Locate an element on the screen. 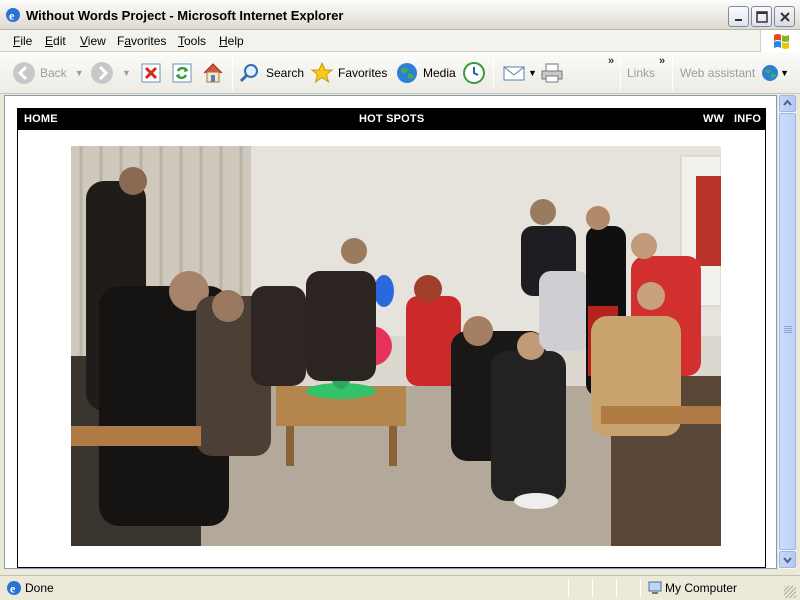  close-icon is located at coordinates (785, 17).